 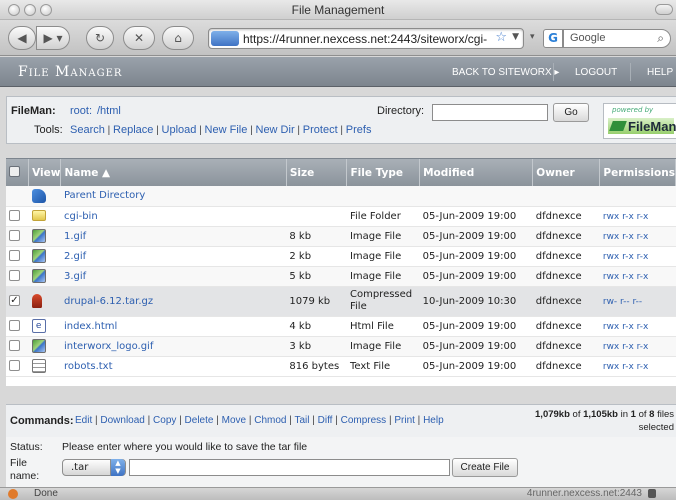 What do you see at coordinates (104, 195) in the screenshot?
I see `parent-directory-link: Parent Directory` at bounding box center [104, 195].